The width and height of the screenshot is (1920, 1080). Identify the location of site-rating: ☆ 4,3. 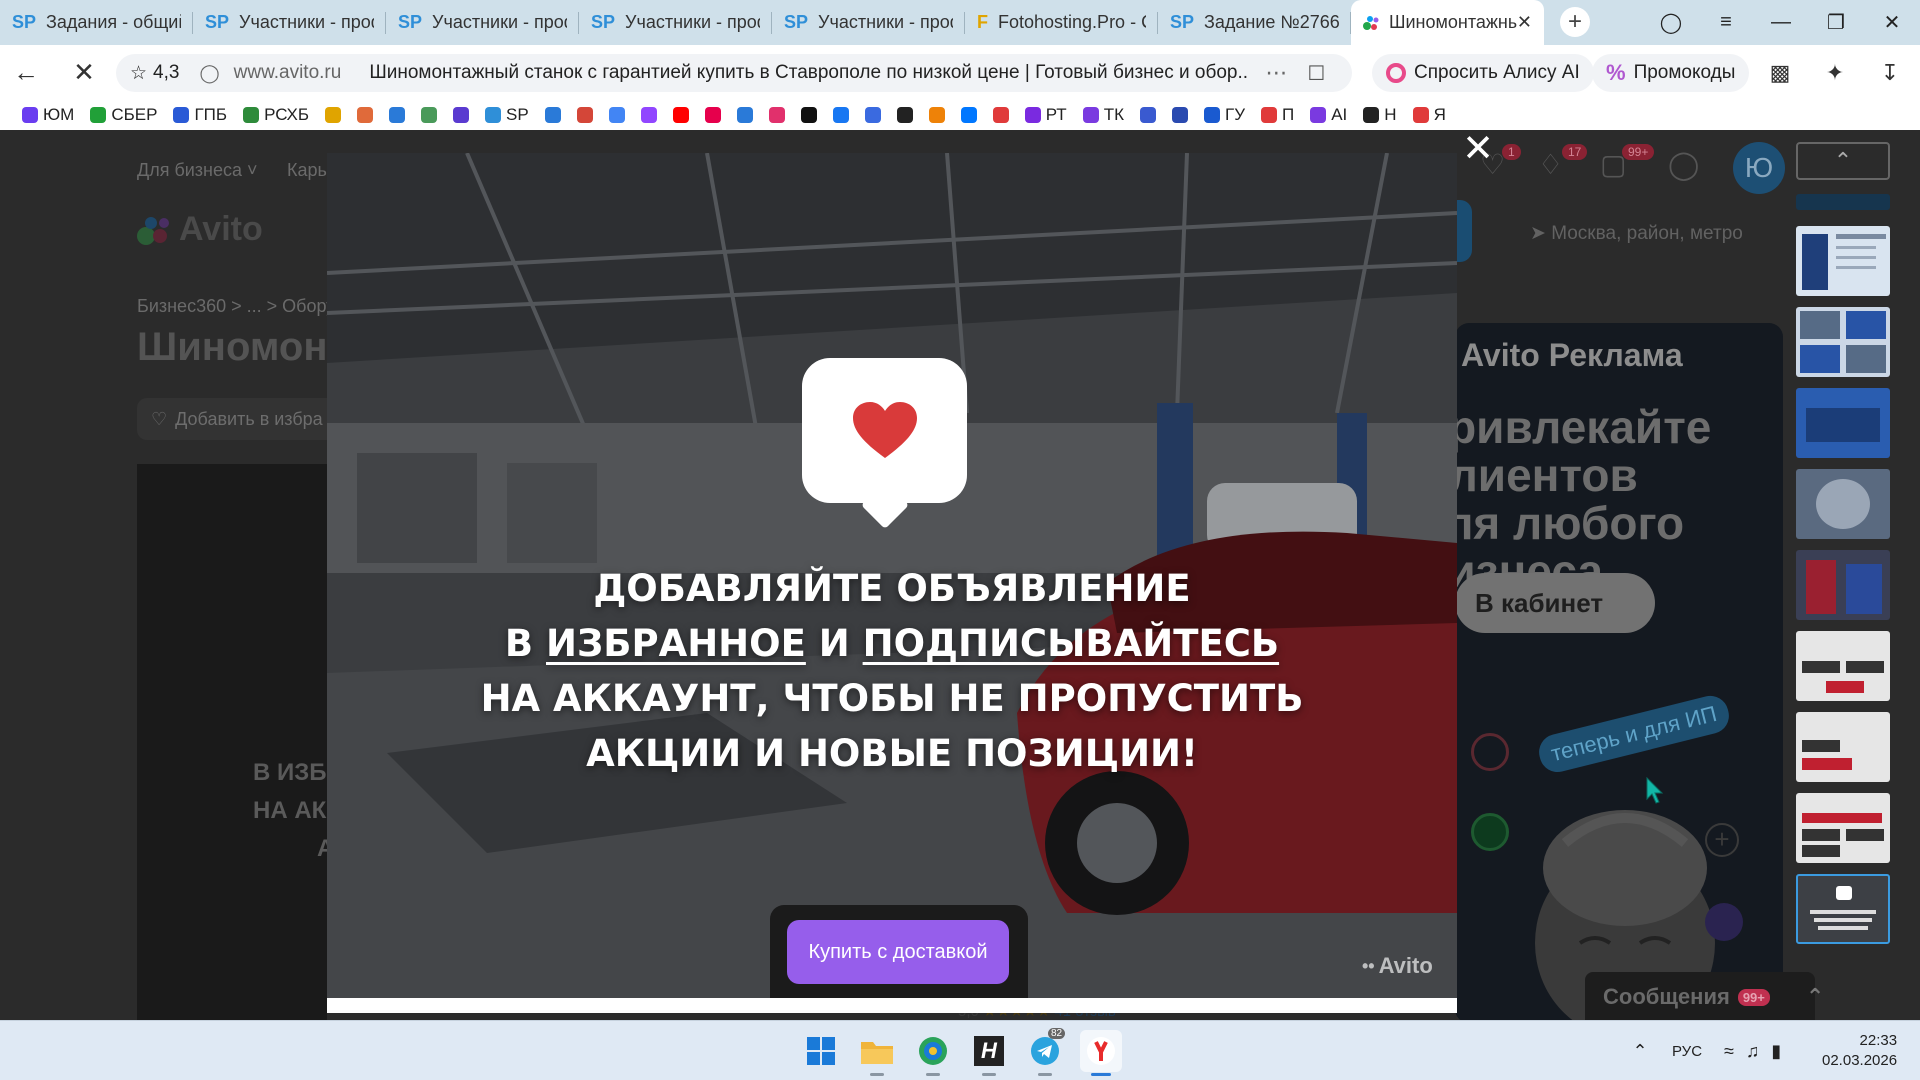
(154, 73).